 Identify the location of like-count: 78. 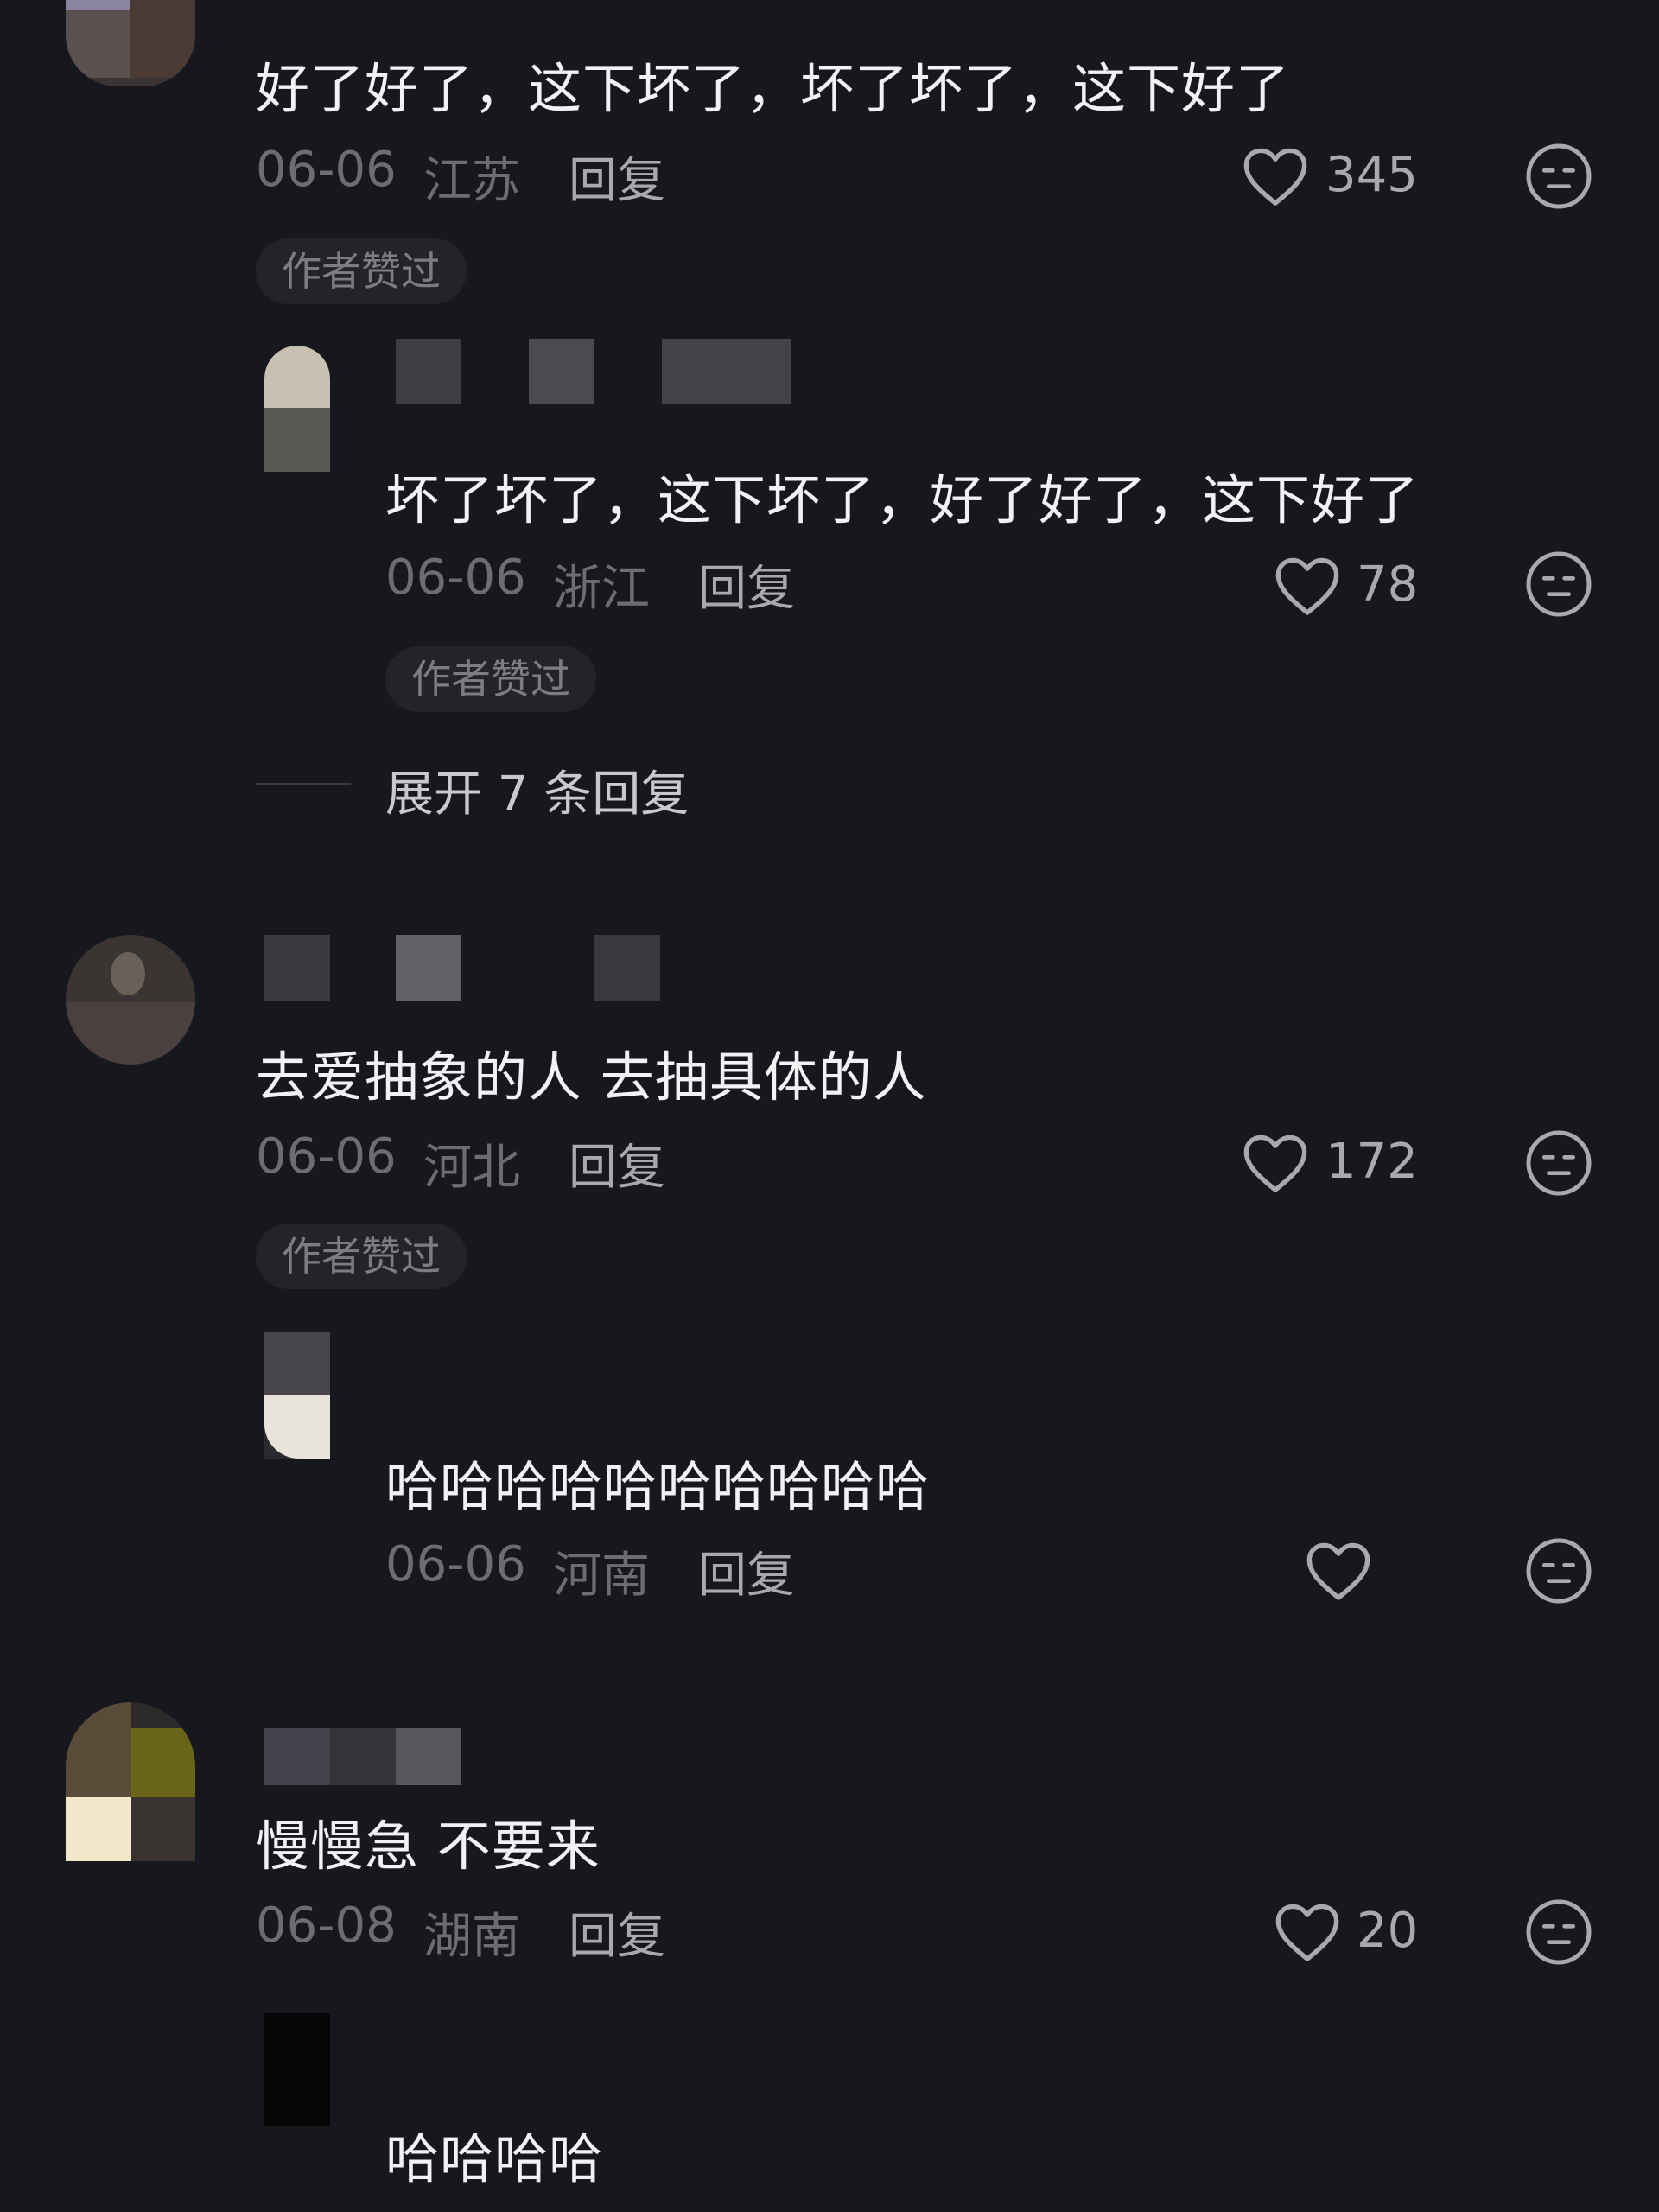
(1388, 584).